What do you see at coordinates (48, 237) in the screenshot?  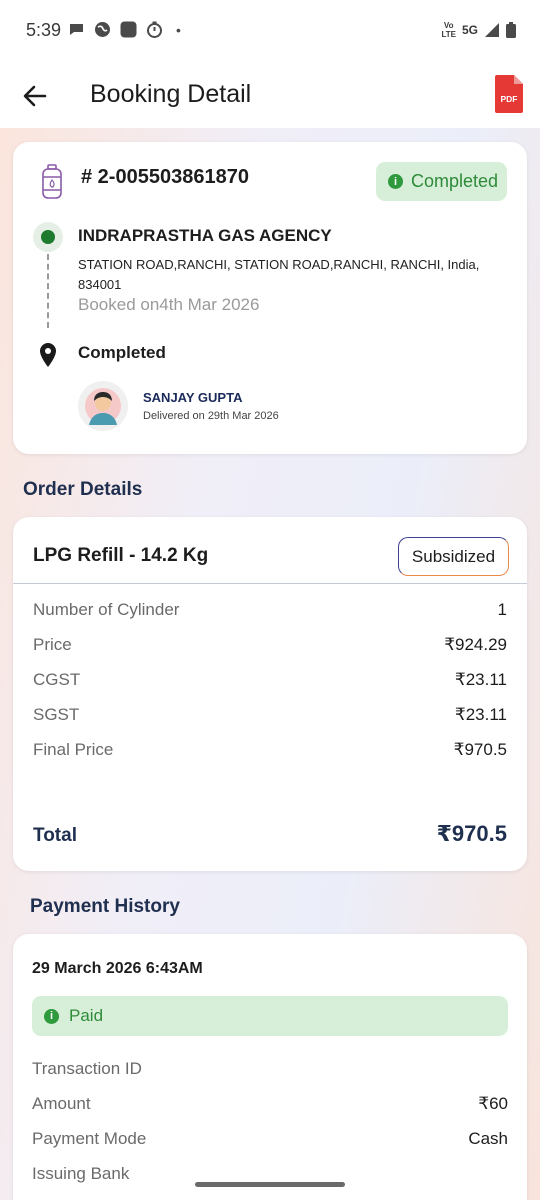 I see `timeline-start-dot` at bounding box center [48, 237].